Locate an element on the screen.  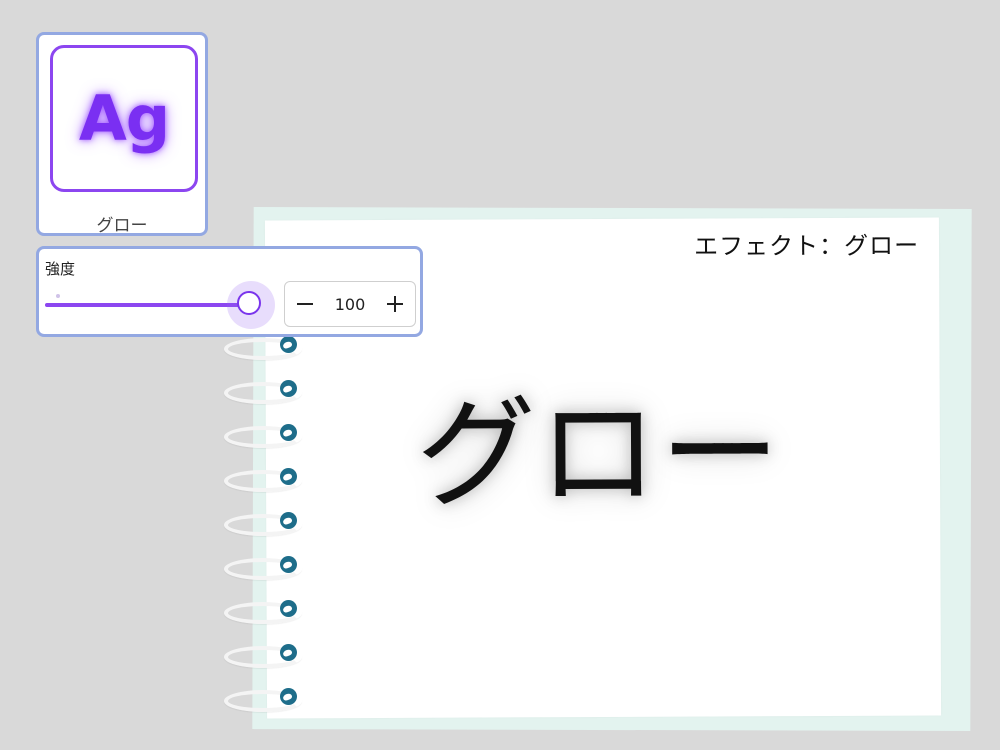
glow-sample-text: グロー is located at coordinates (599, 454).